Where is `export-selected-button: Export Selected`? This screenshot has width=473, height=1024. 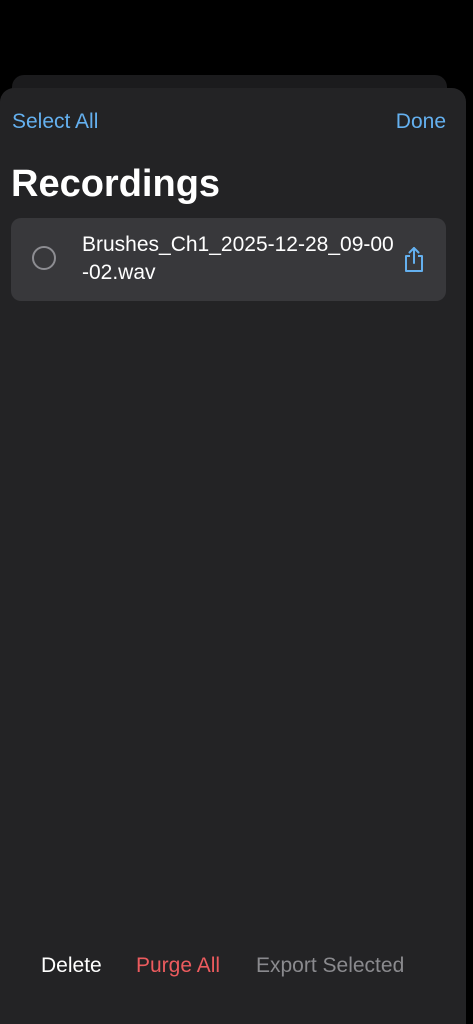
export-selected-button: Export Selected is located at coordinates (330, 966).